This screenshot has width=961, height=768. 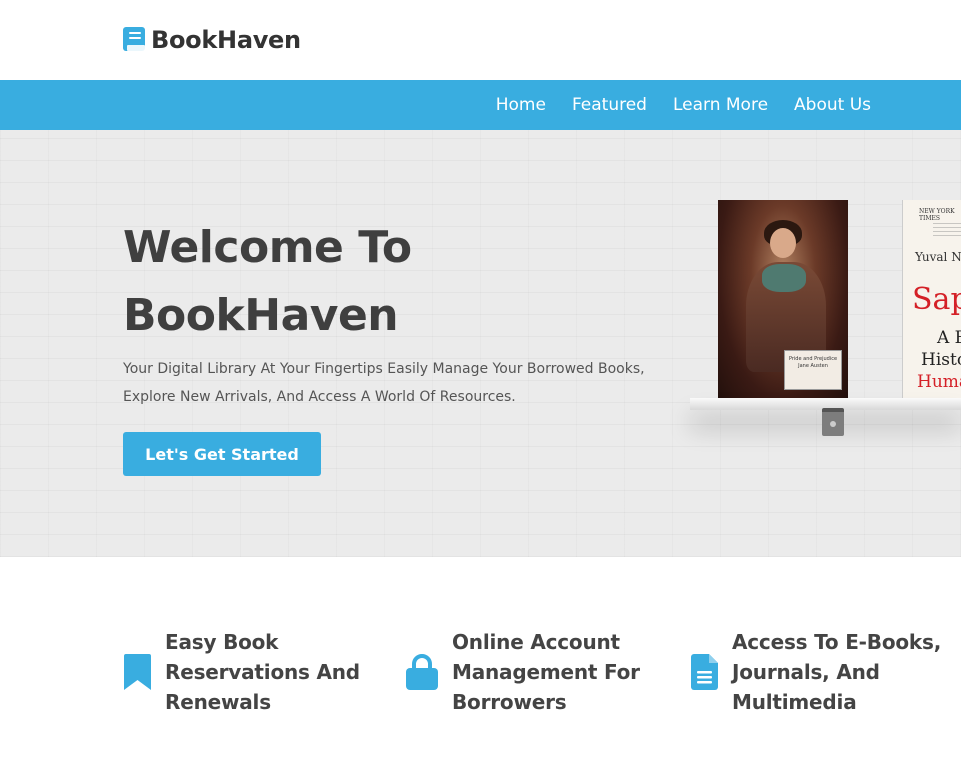 I want to click on hero-title-line1: Welcome To, so click(x=267, y=247).